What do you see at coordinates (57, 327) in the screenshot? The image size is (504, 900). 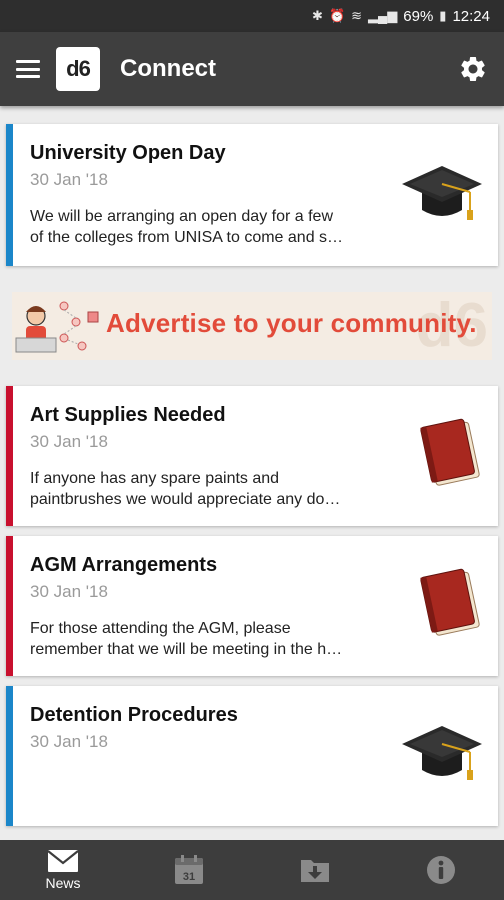 I see `ad-illustration` at bounding box center [57, 327].